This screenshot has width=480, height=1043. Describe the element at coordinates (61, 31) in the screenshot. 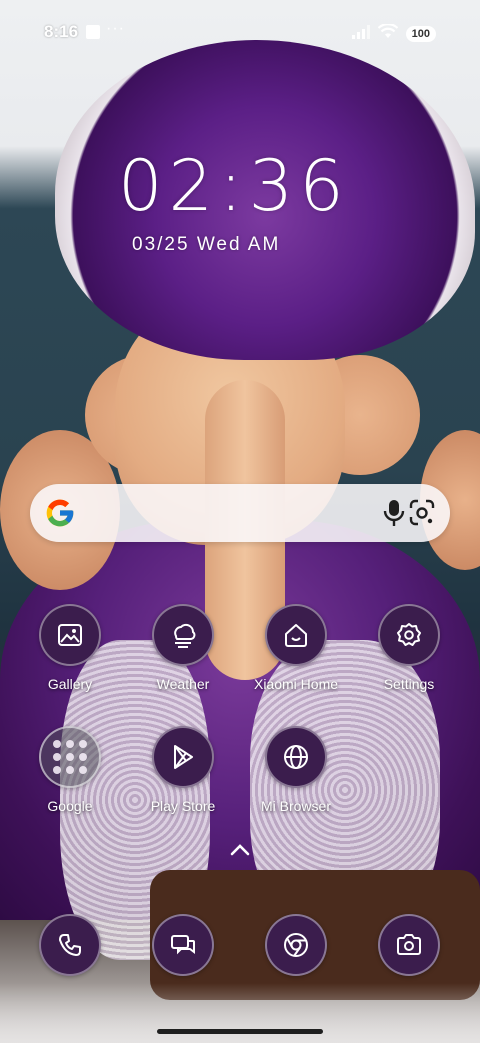

I see `status-time: 8:16` at that location.